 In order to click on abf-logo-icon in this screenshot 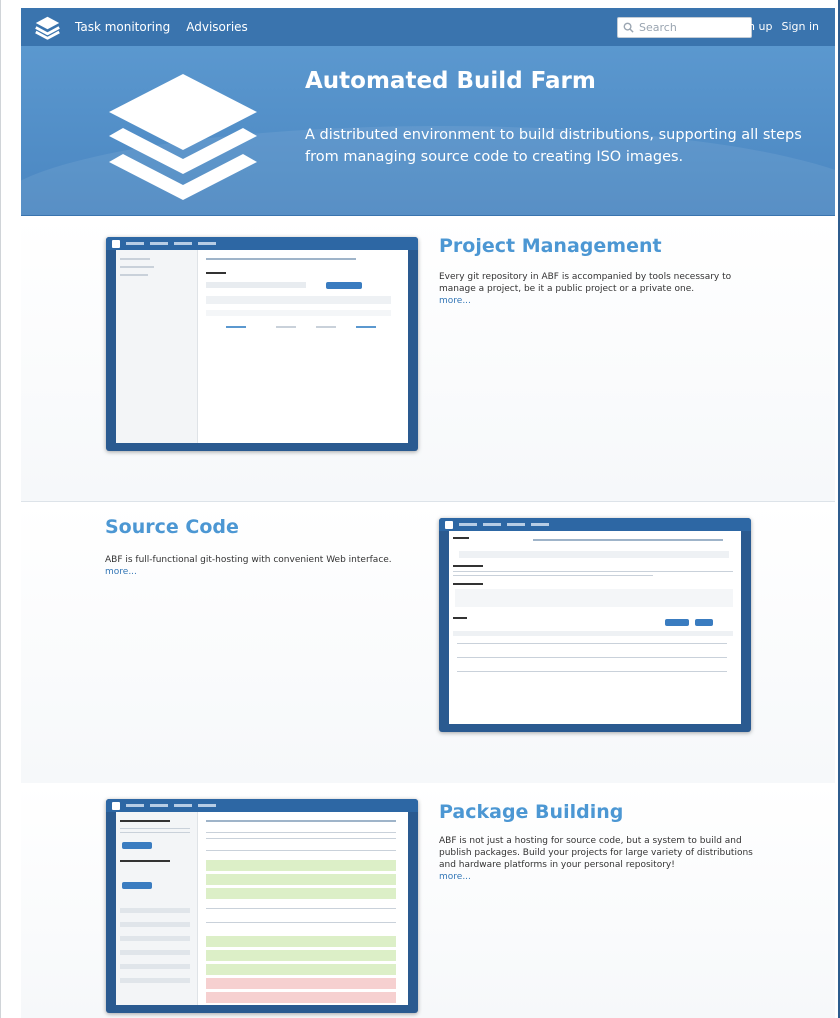, I will do `click(47, 27)`.